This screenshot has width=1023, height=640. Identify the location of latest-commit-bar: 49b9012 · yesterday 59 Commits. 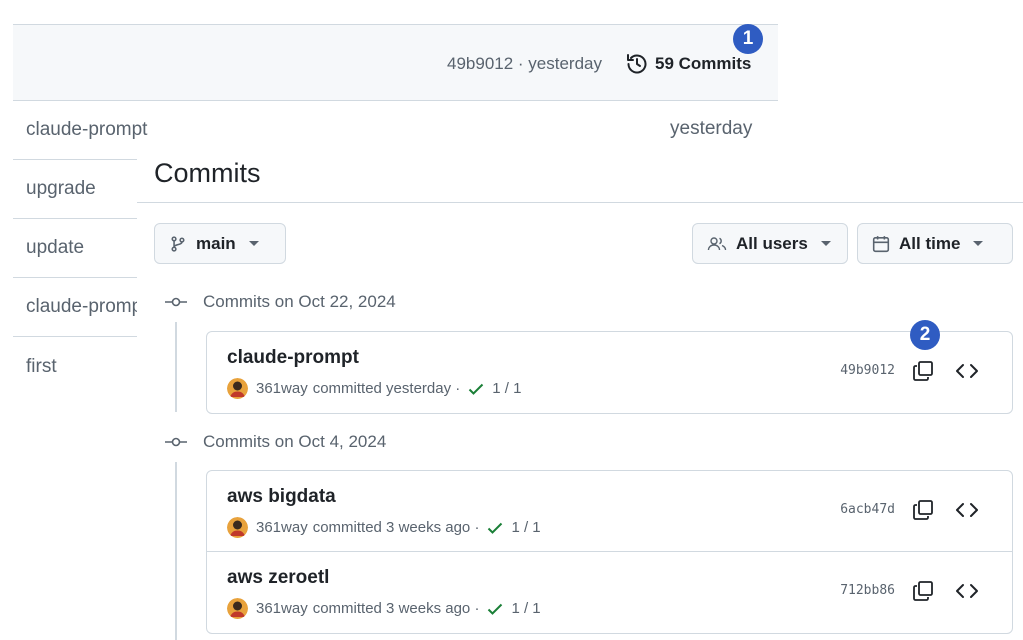
(395, 62).